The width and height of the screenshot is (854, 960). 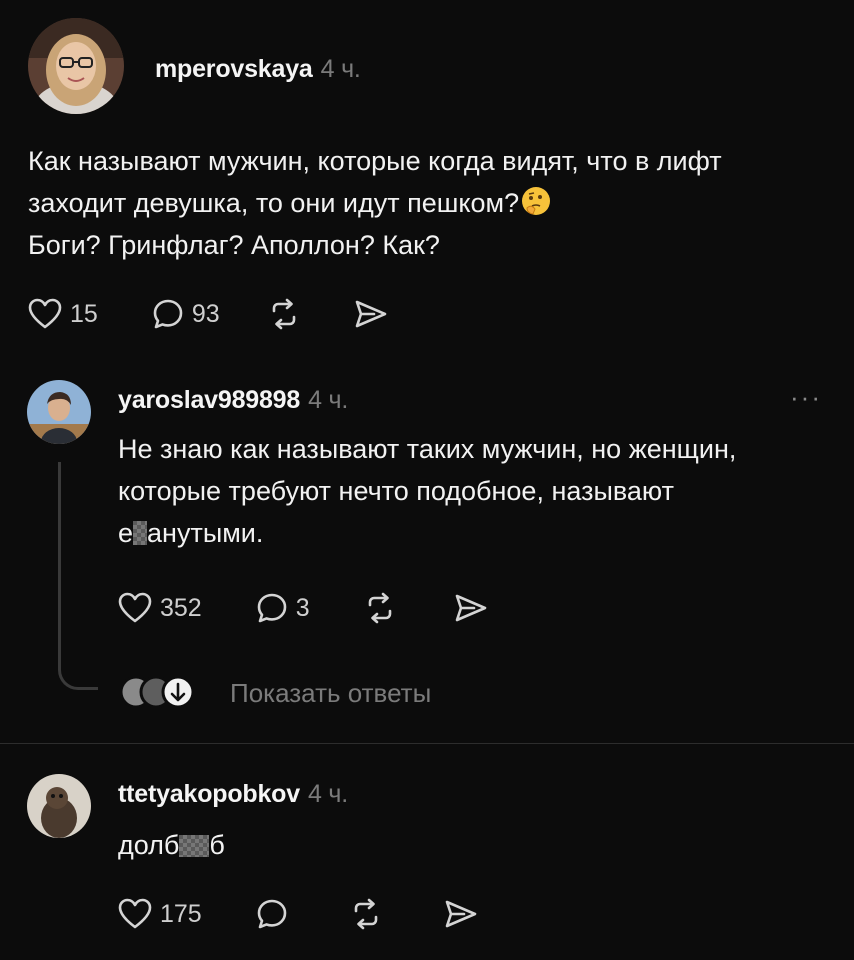 What do you see at coordinates (157, 692) in the screenshot?
I see `avatar-stack-icon` at bounding box center [157, 692].